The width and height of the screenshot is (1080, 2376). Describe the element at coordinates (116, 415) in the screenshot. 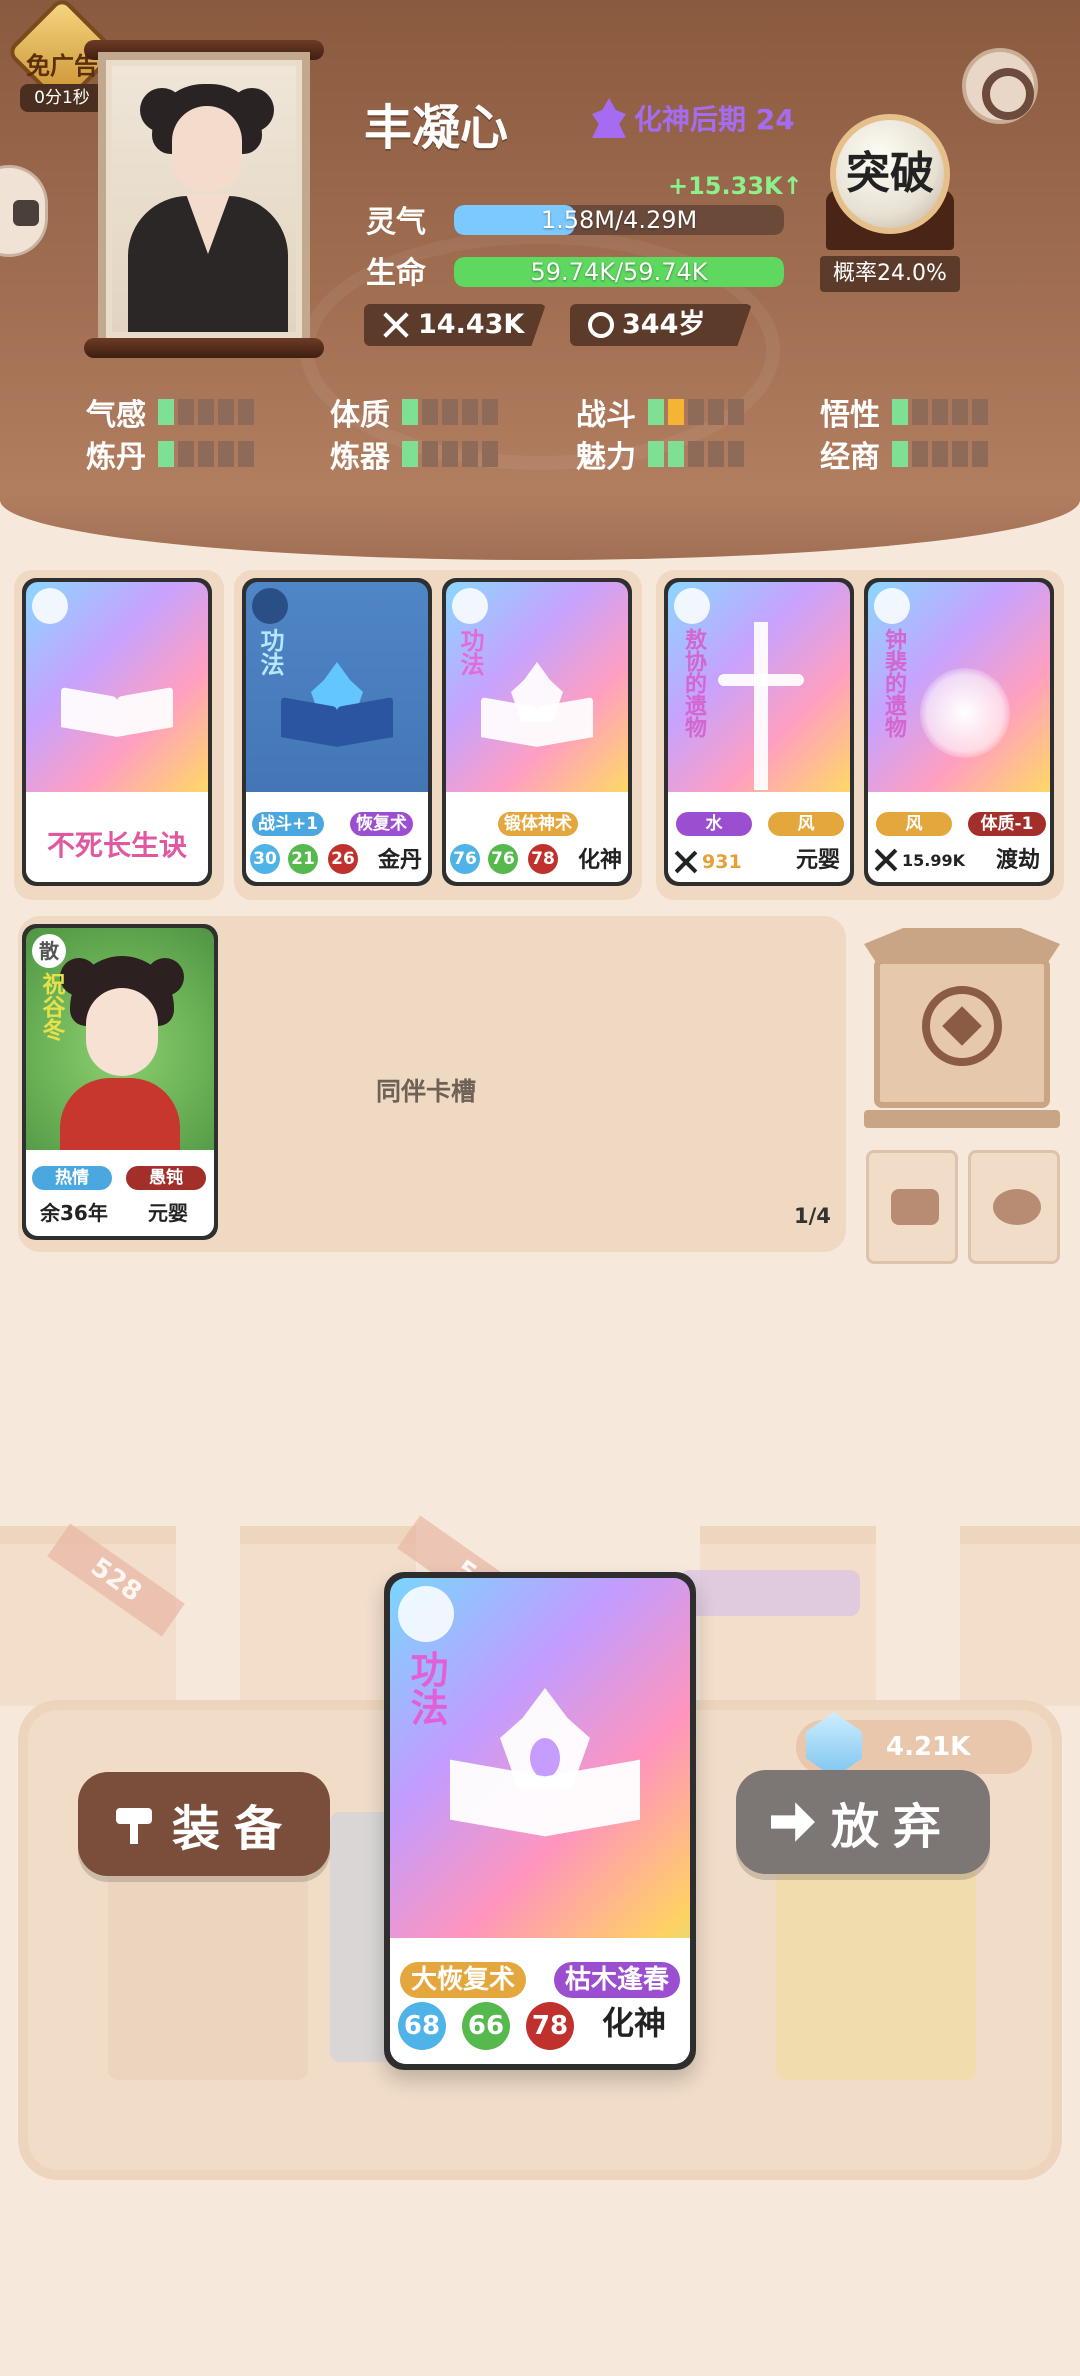

I see `attr-label: 气感` at that location.